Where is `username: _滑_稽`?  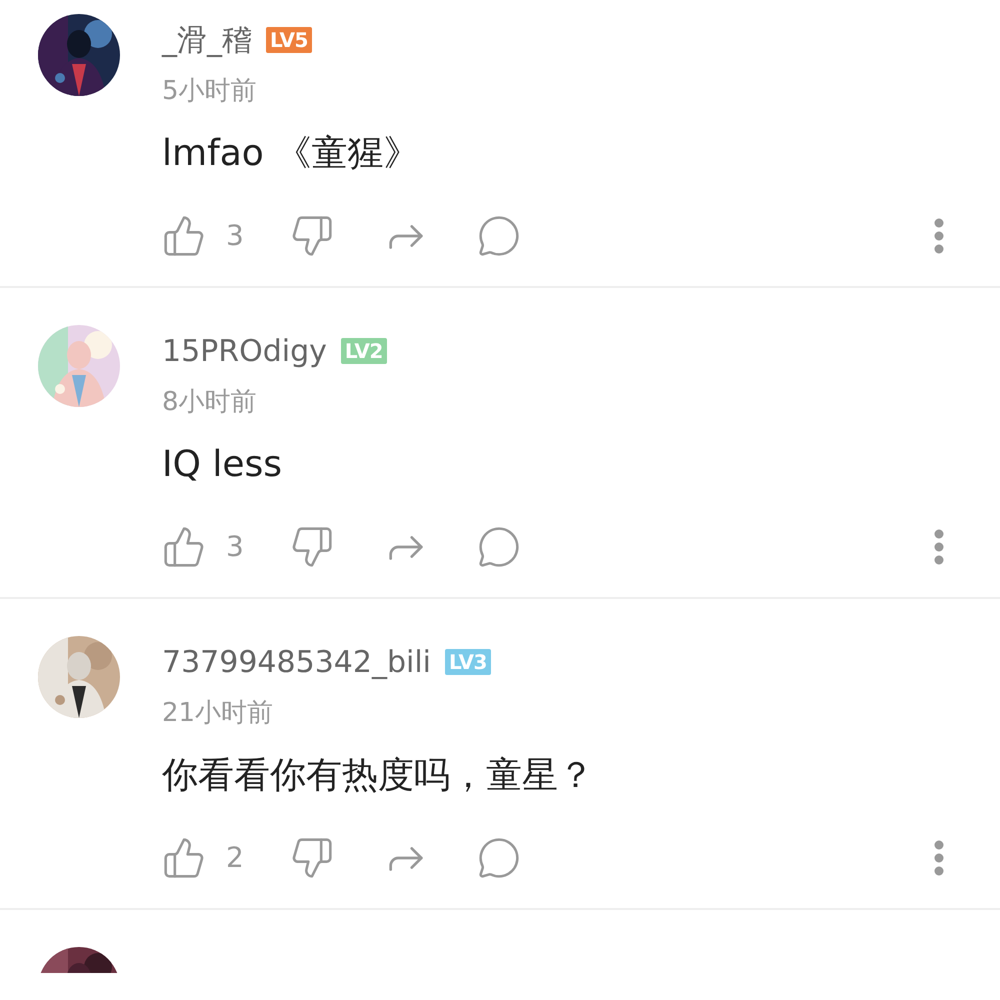
username: _滑_稽 is located at coordinates (207, 40).